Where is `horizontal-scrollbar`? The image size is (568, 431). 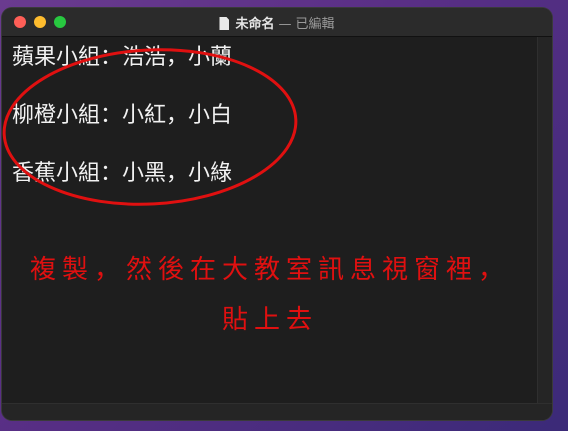
horizontal-scrollbar is located at coordinates (277, 411).